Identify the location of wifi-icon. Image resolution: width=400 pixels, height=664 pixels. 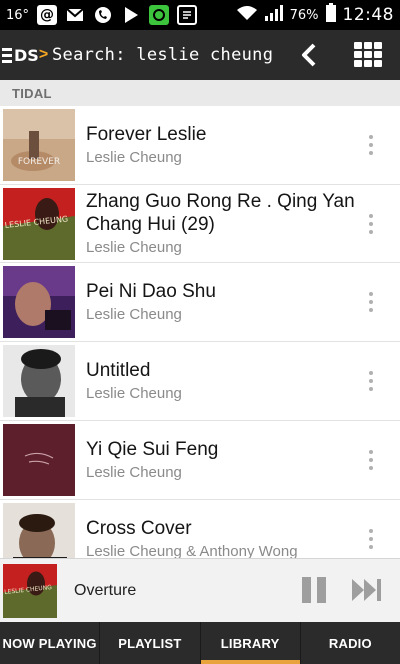
(247, 15).